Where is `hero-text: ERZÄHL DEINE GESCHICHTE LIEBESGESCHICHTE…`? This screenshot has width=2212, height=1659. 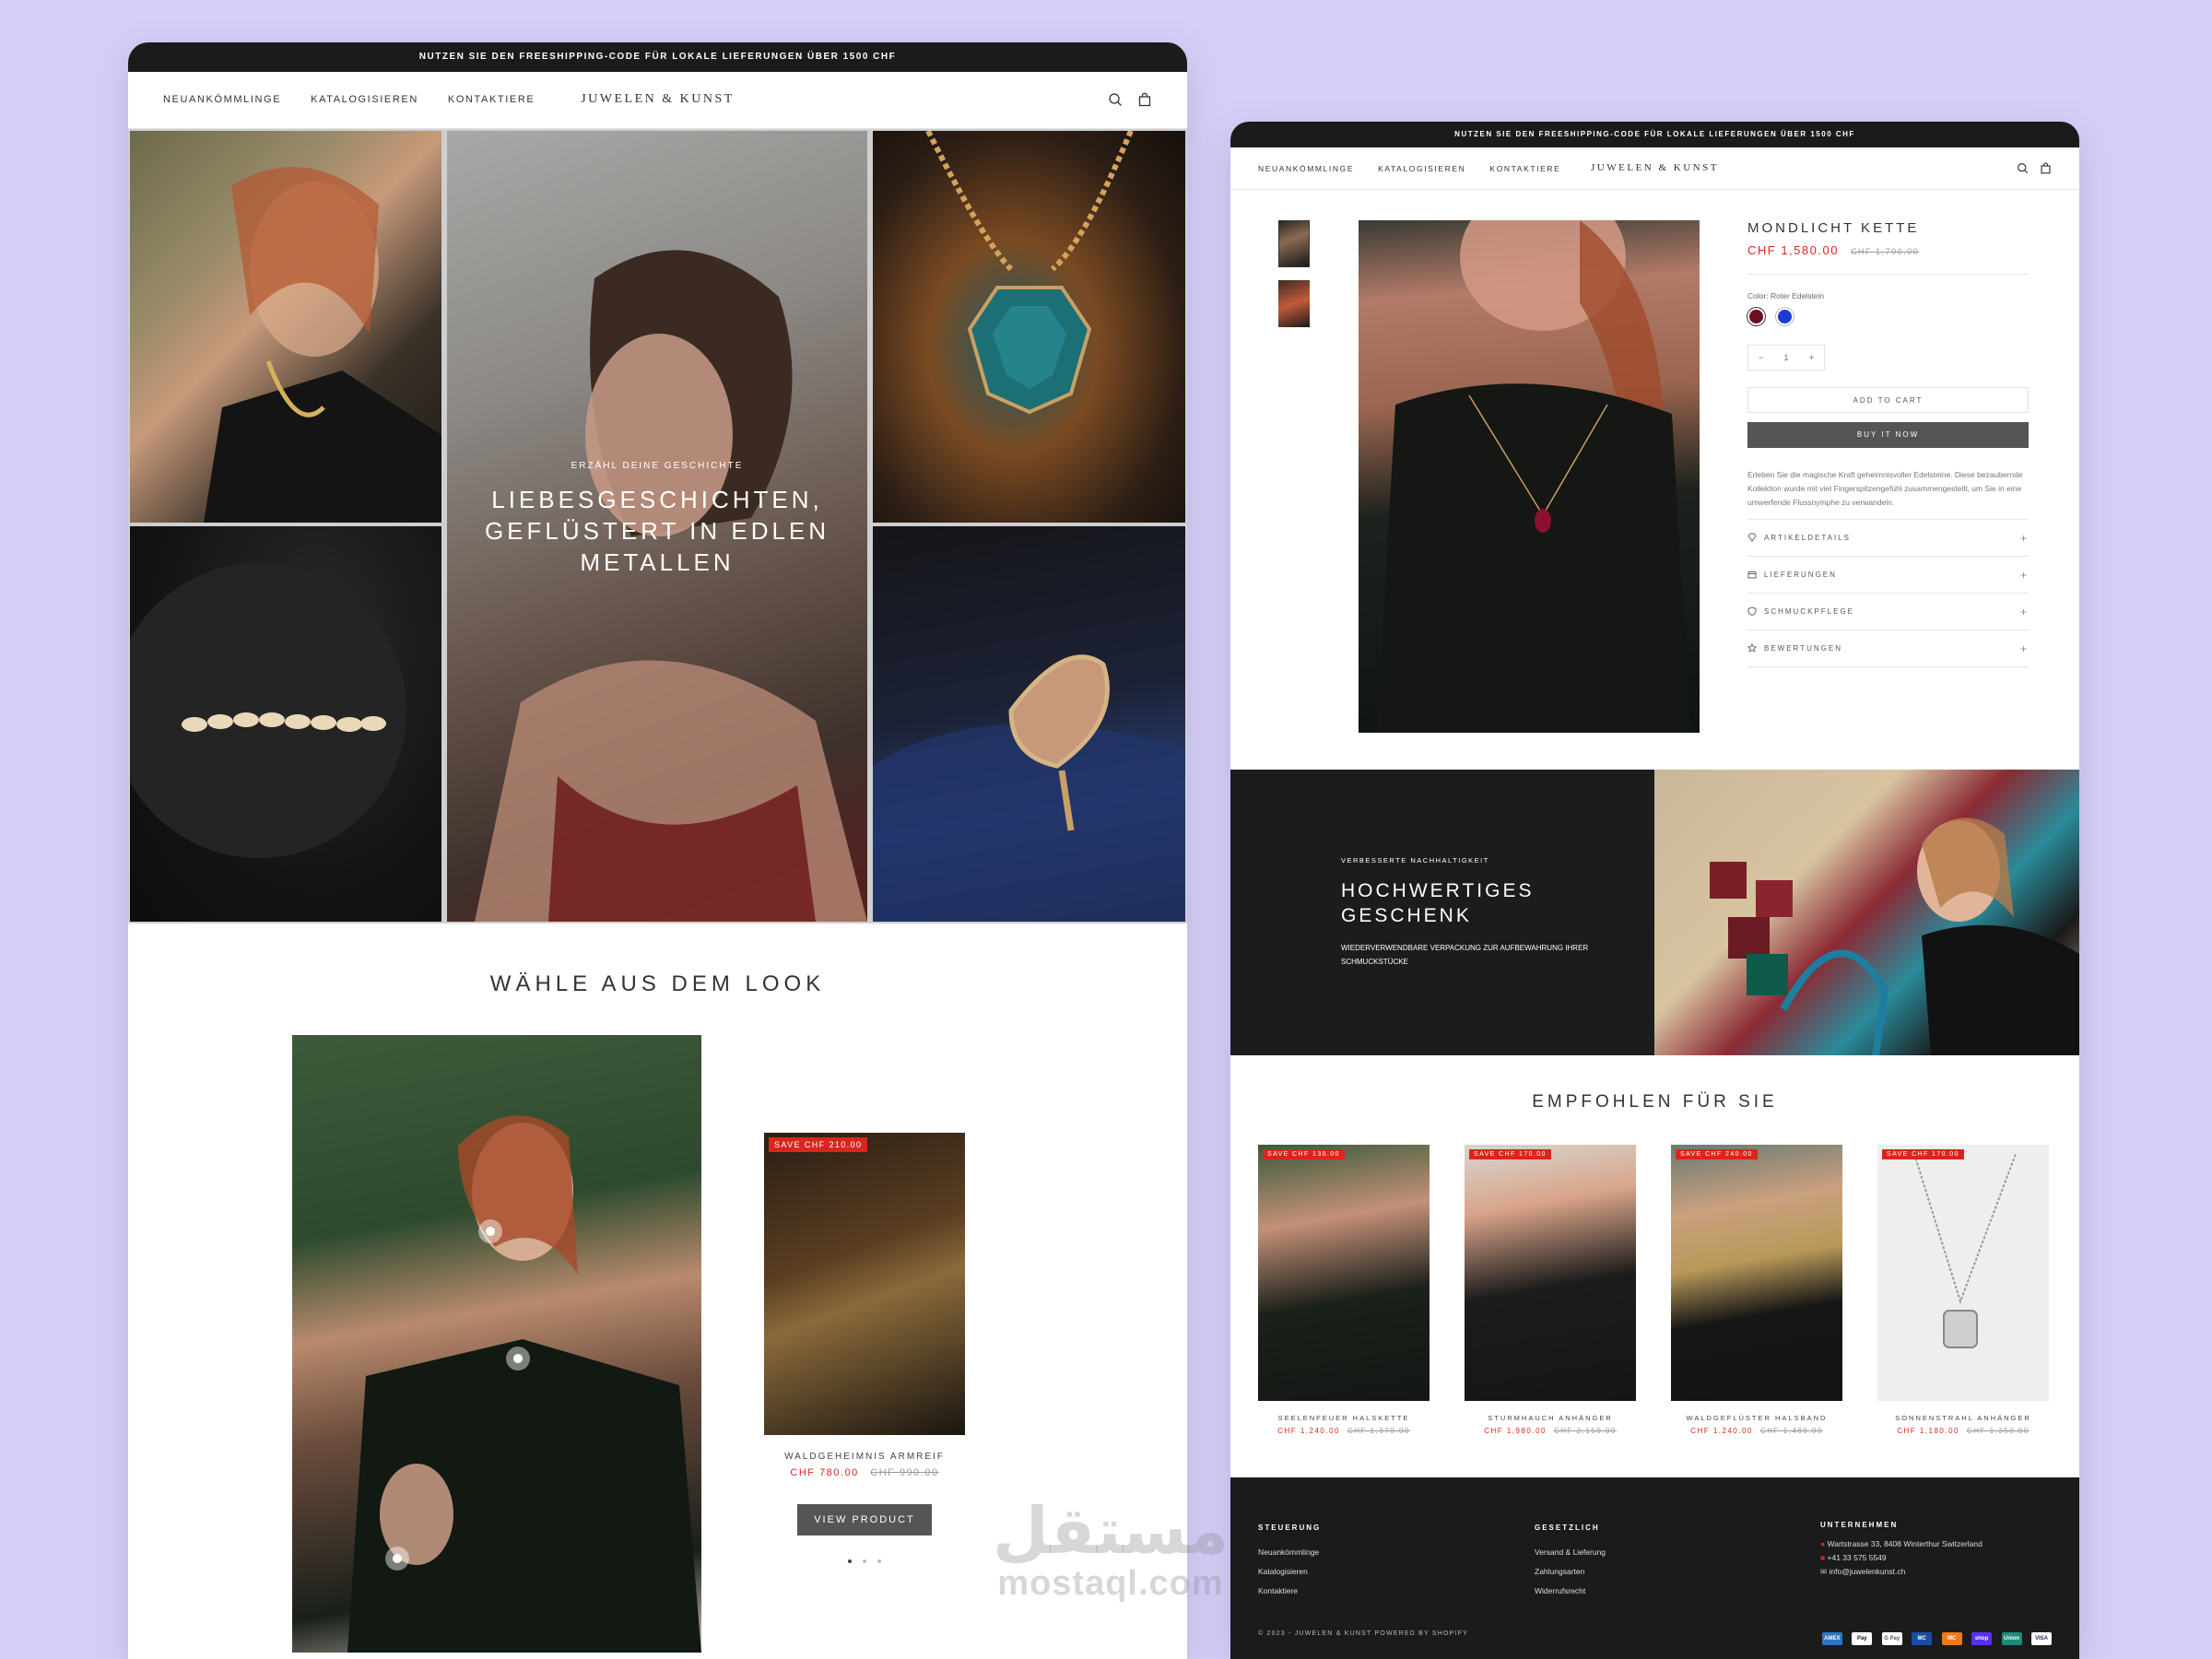 hero-text: ERZÄHL DEINE GESCHICHTE LIEBESGESCHICHTE… is located at coordinates (657, 519).